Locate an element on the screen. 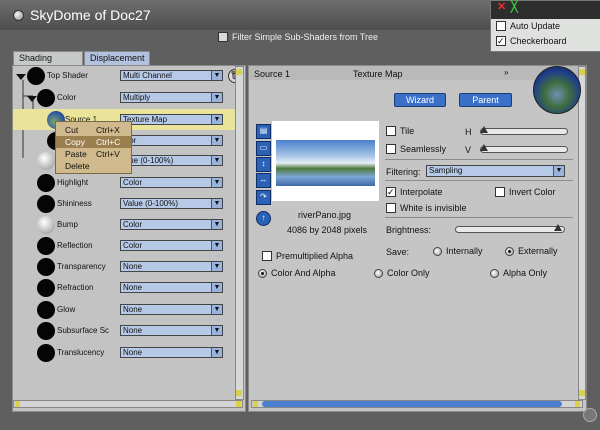  white-invisible-checkbox is located at coordinates (391, 208).